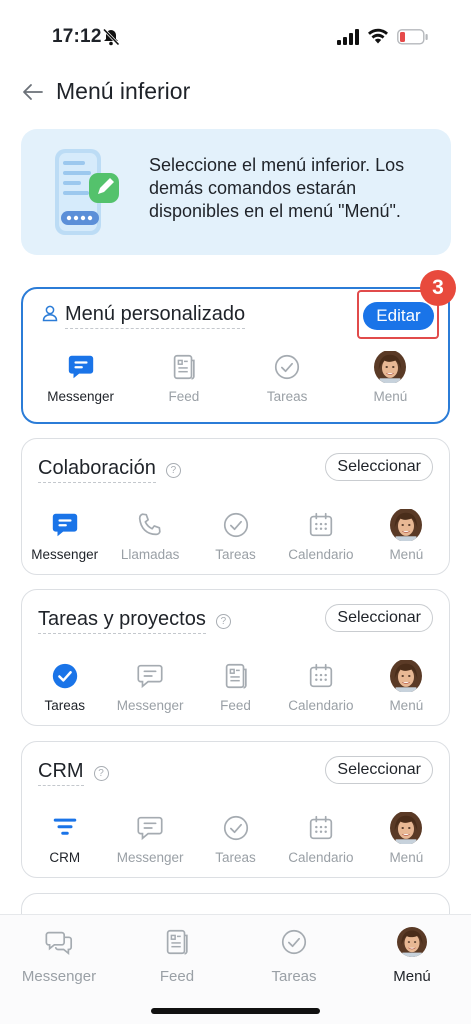  What do you see at coordinates (378, 38) in the screenshot?
I see `wifi-icon` at bounding box center [378, 38].